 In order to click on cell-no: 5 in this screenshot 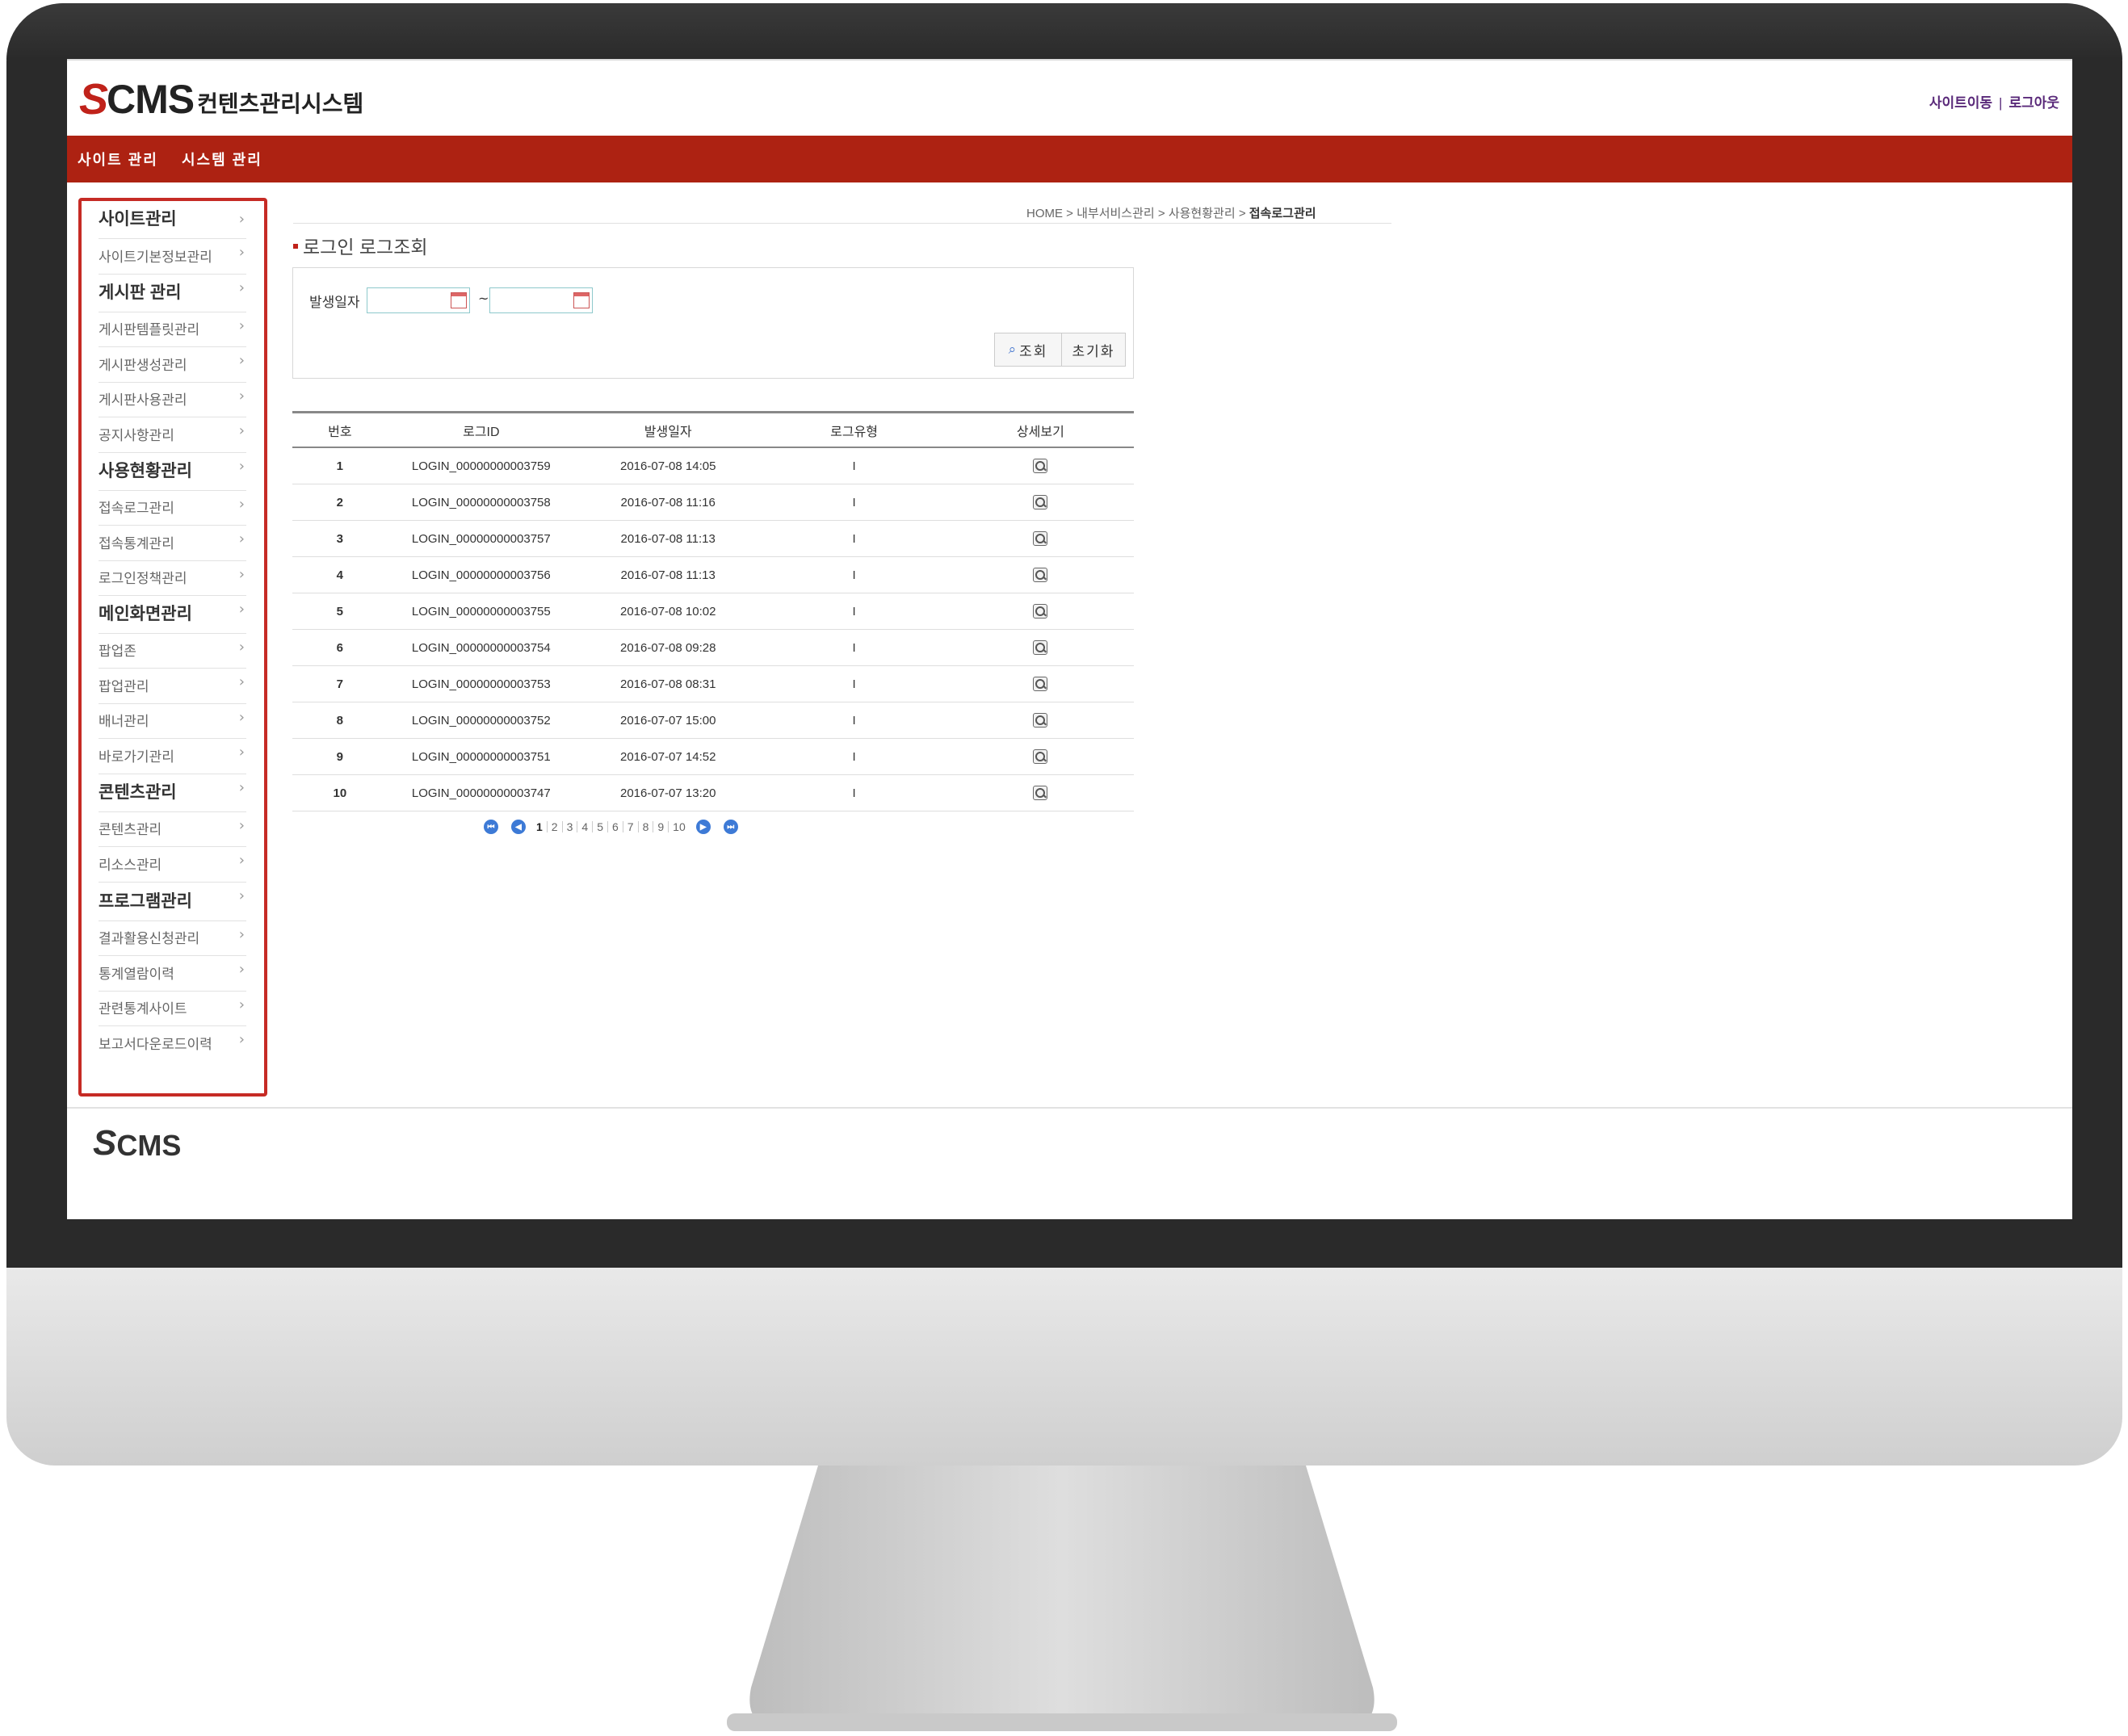, I will do `click(340, 611)`.